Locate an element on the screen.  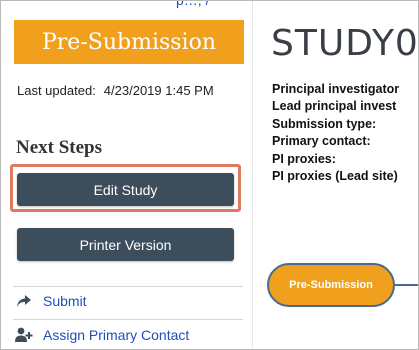
arrow-share-icon is located at coordinates (24, 301).